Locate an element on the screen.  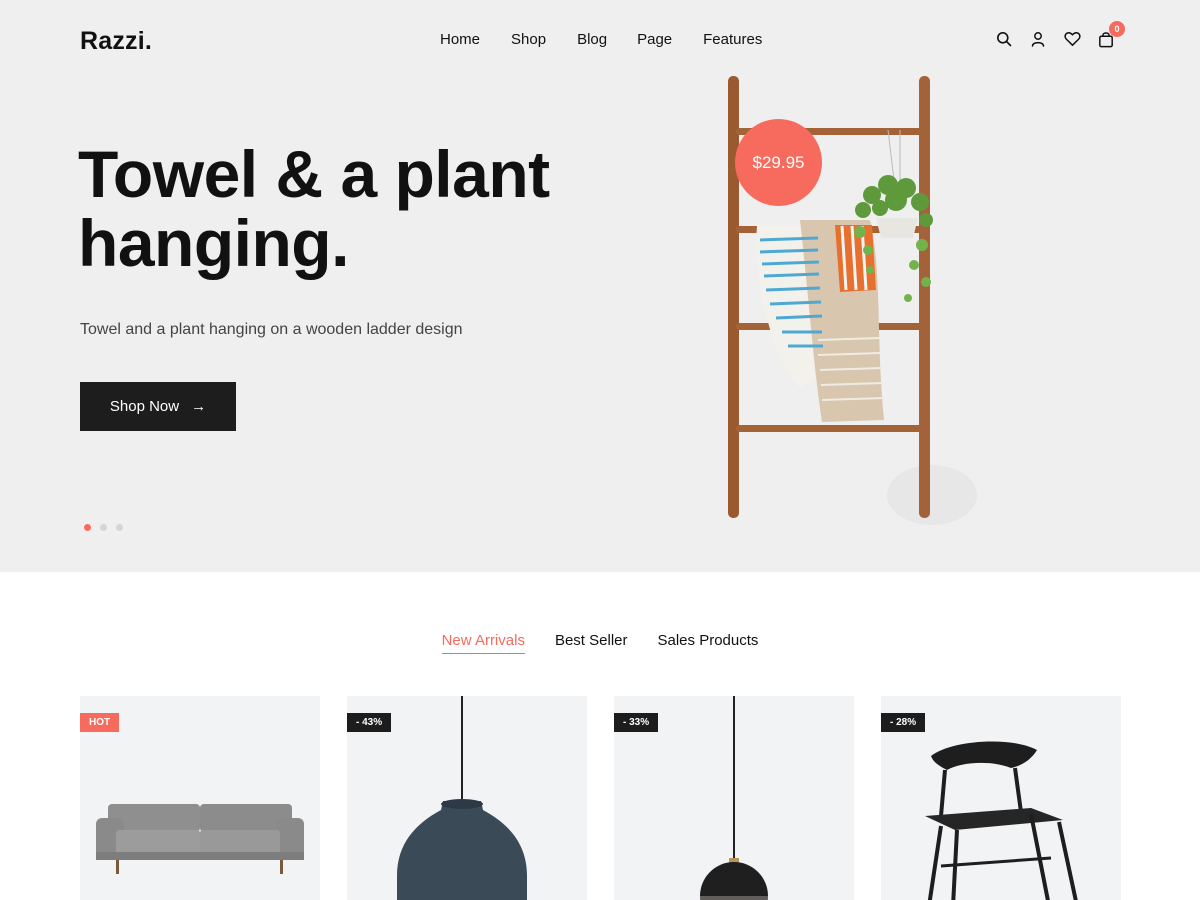
bag-icon: 0 is located at coordinates (1110, 35).